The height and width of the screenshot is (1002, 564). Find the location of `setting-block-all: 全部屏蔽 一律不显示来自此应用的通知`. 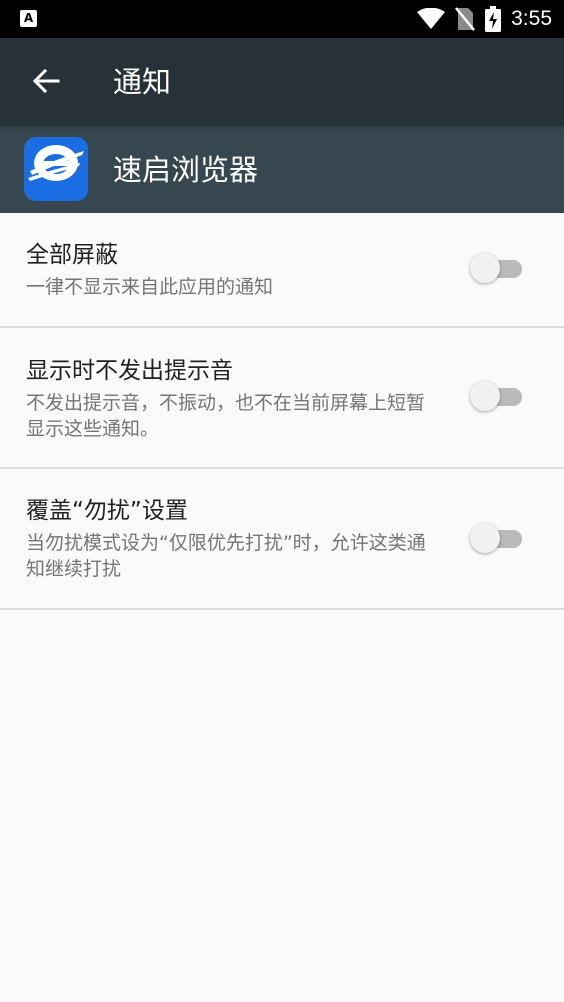

setting-block-all: 全部屏蔽 一律不显示来自此应用的通知 is located at coordinates (282, 270).